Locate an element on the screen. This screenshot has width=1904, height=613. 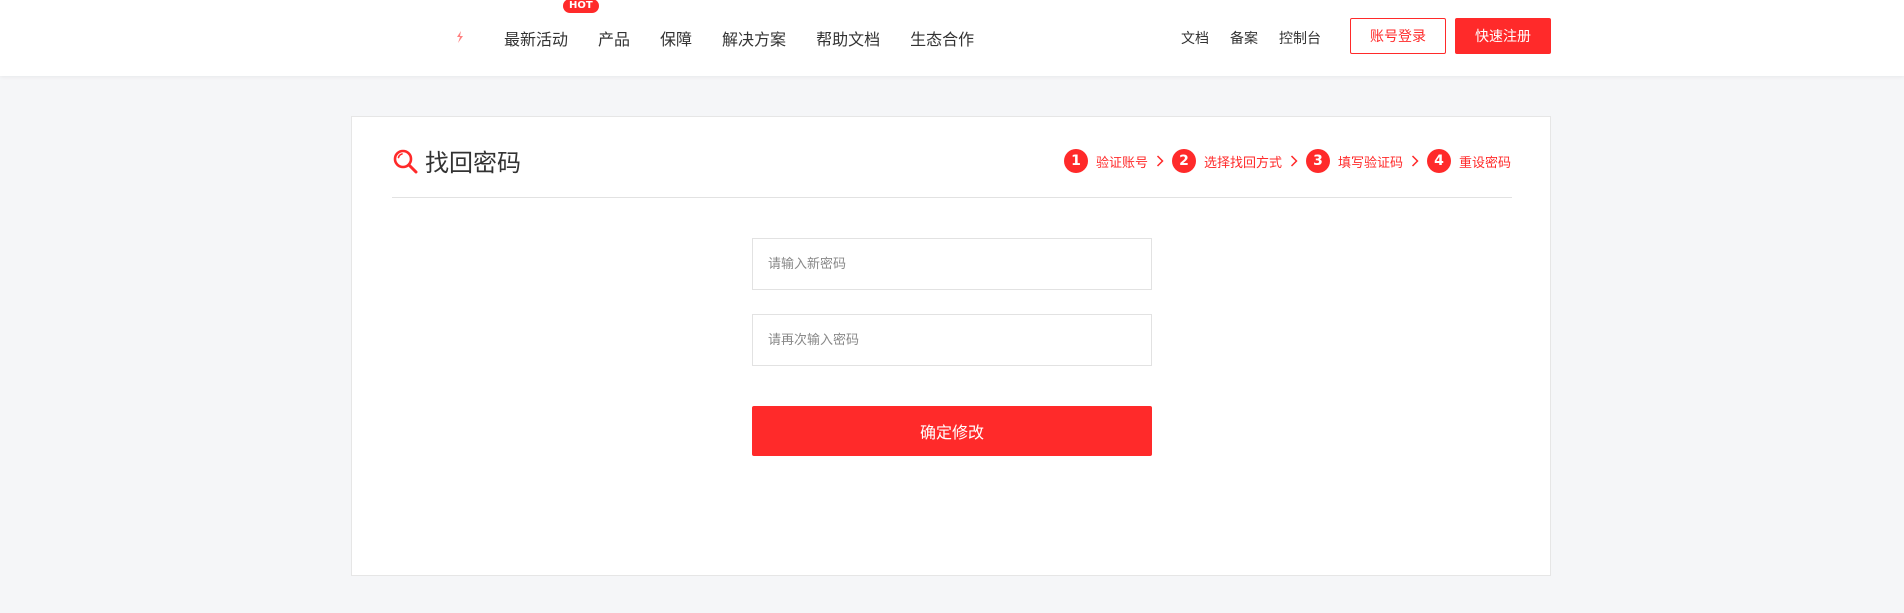
main-nav: 最新活动 HOT 产品 保障 解决方案 帮助文档 生态合作 is located at coordinates (754, 38).